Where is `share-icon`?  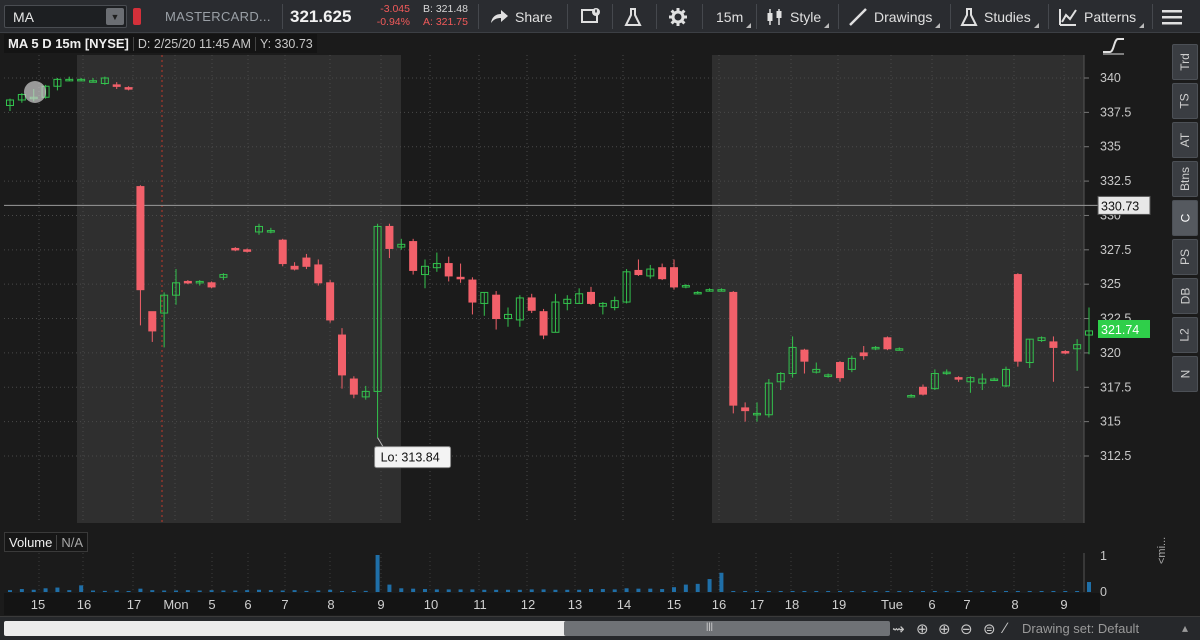 share-icon is located at coordinates (499, 16).